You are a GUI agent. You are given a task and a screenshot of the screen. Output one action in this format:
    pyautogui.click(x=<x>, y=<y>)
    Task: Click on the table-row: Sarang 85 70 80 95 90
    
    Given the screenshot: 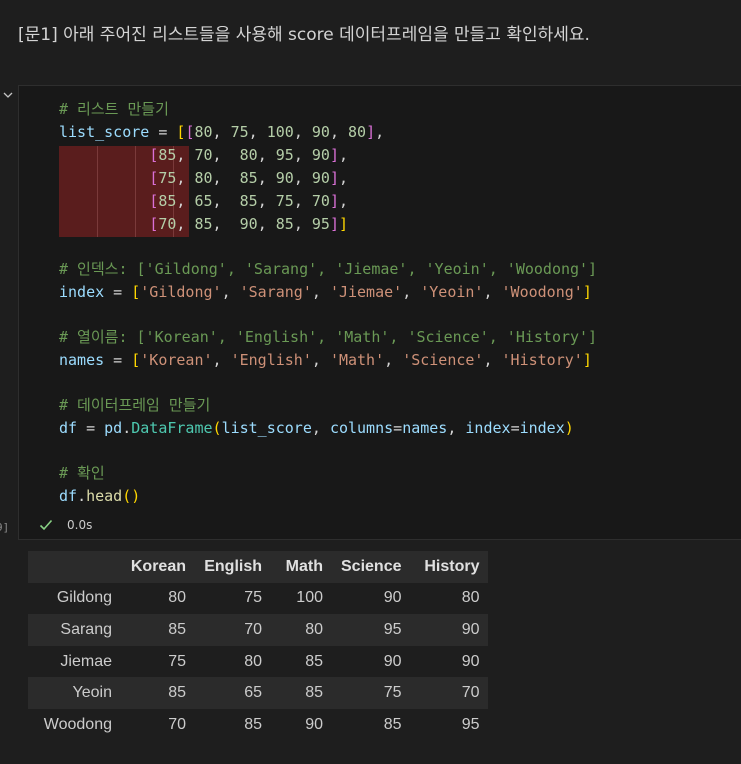 What is the action you would take?
    pyautogui.click(x=258, y=630)
    